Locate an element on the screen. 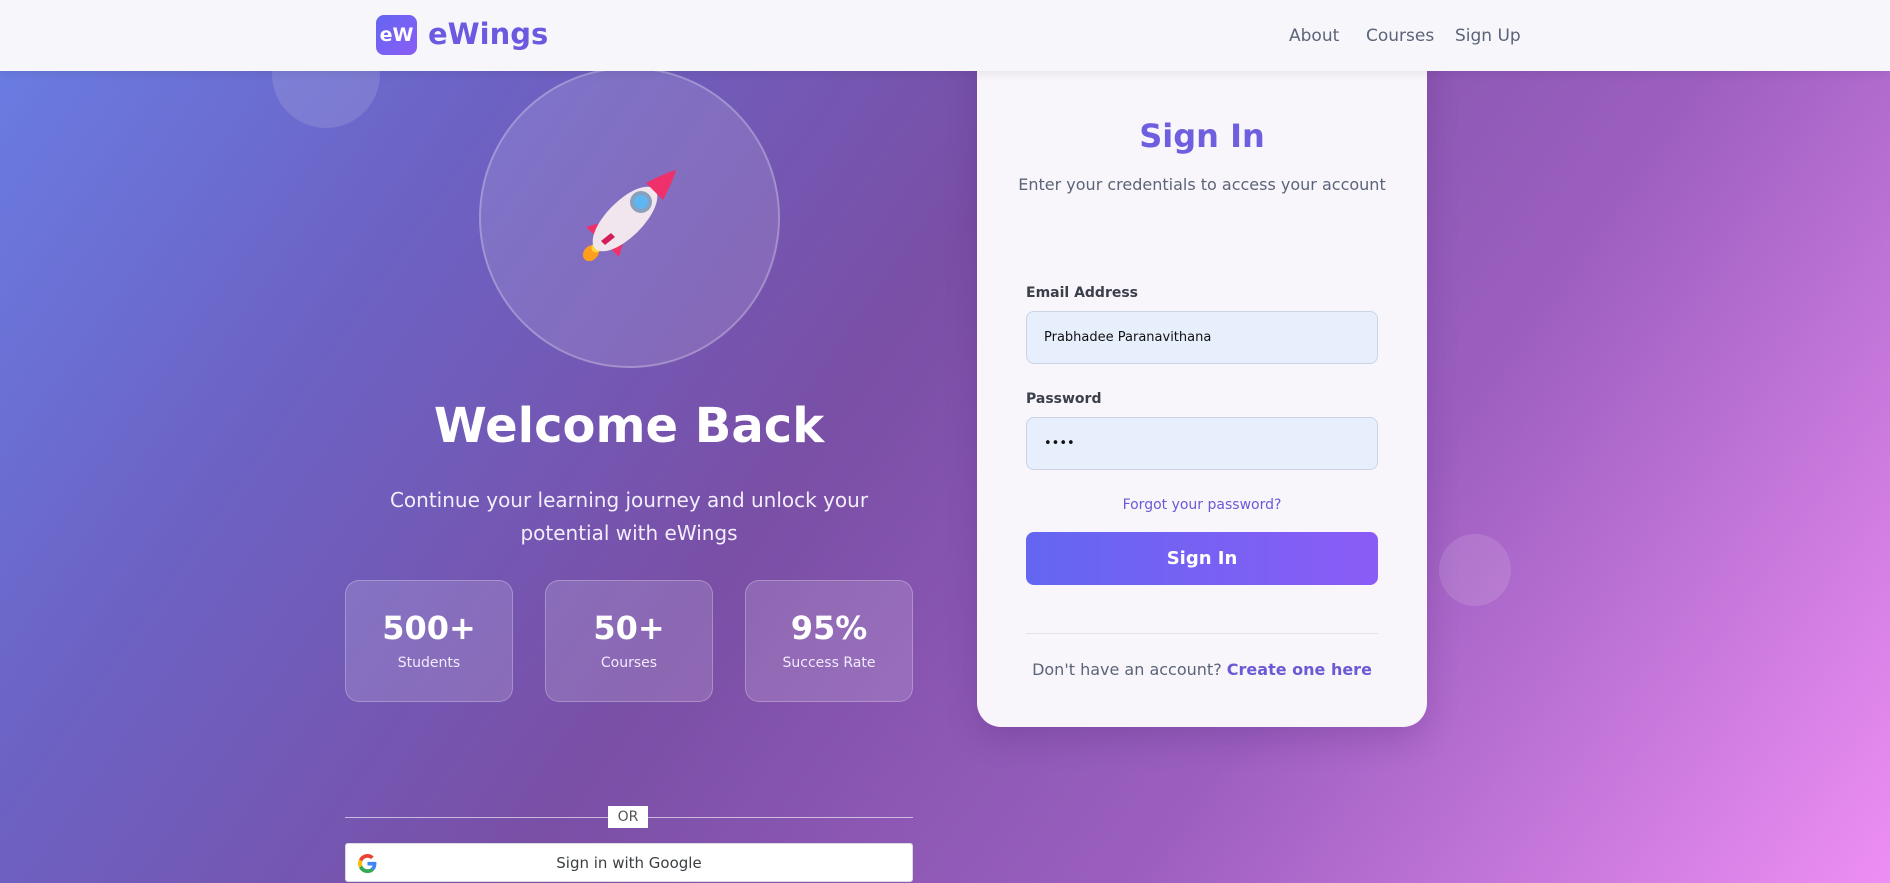 The image size is (1890, 883). google-sign-in-button: Sign in with Google is located at coordinates (629, 862).